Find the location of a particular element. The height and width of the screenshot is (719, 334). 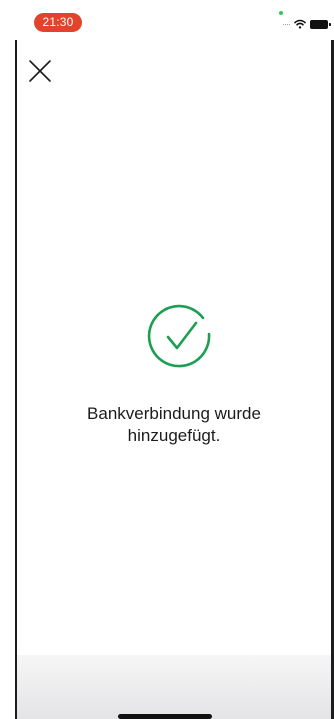

privacy-indicator-dot is located at coordinates (281, 13).